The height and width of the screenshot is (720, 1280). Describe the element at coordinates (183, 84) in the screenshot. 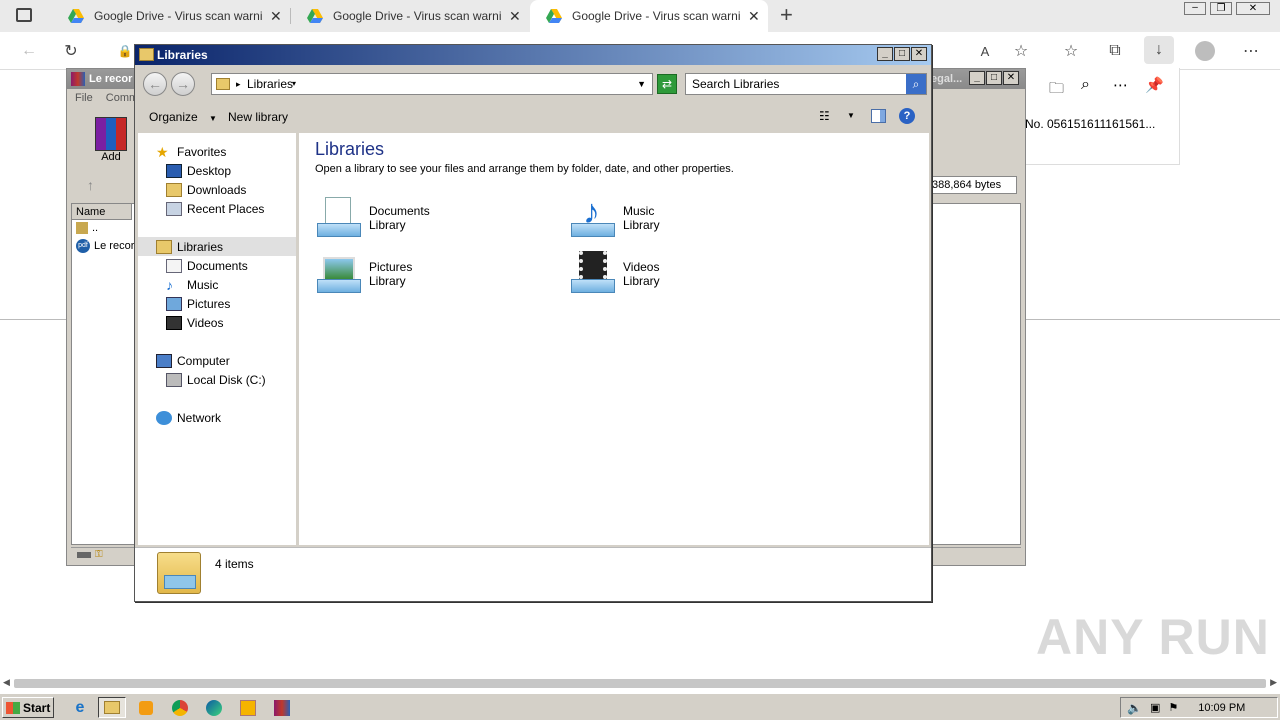

I see `forward-icon: →` at that location.